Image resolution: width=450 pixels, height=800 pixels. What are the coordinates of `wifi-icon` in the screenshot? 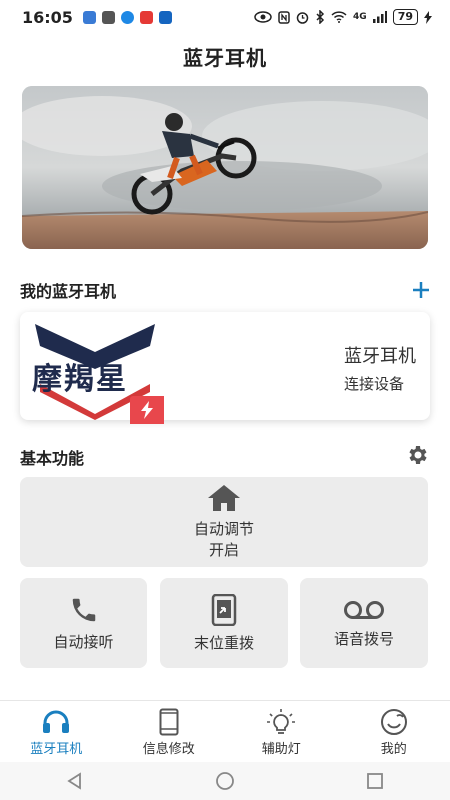 It's located at (339, 17).